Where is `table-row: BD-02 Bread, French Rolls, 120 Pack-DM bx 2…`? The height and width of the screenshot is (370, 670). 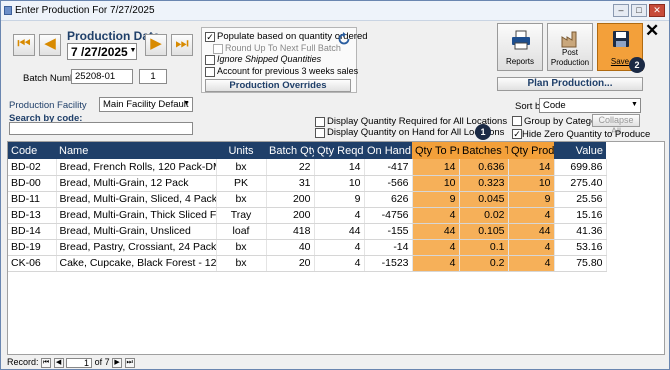
table-row: BD-02 Bread, French Rolls, 120 Pack-DM bx 2… is located at coordinates (307, 167).